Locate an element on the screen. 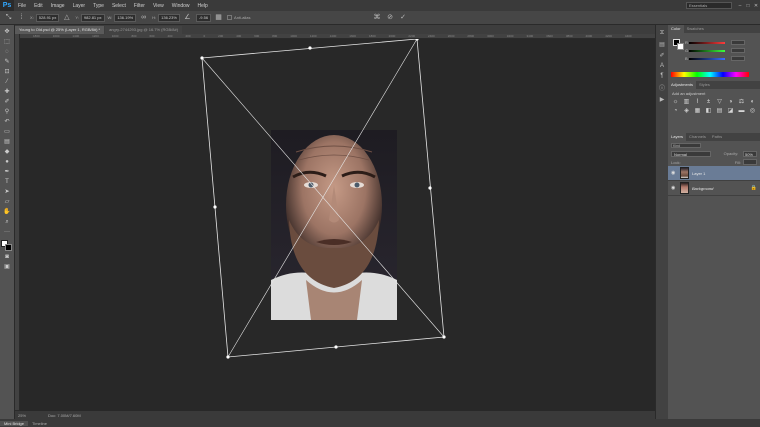  tab-adjustments: Adjustments is located at coordinates (682, 85).